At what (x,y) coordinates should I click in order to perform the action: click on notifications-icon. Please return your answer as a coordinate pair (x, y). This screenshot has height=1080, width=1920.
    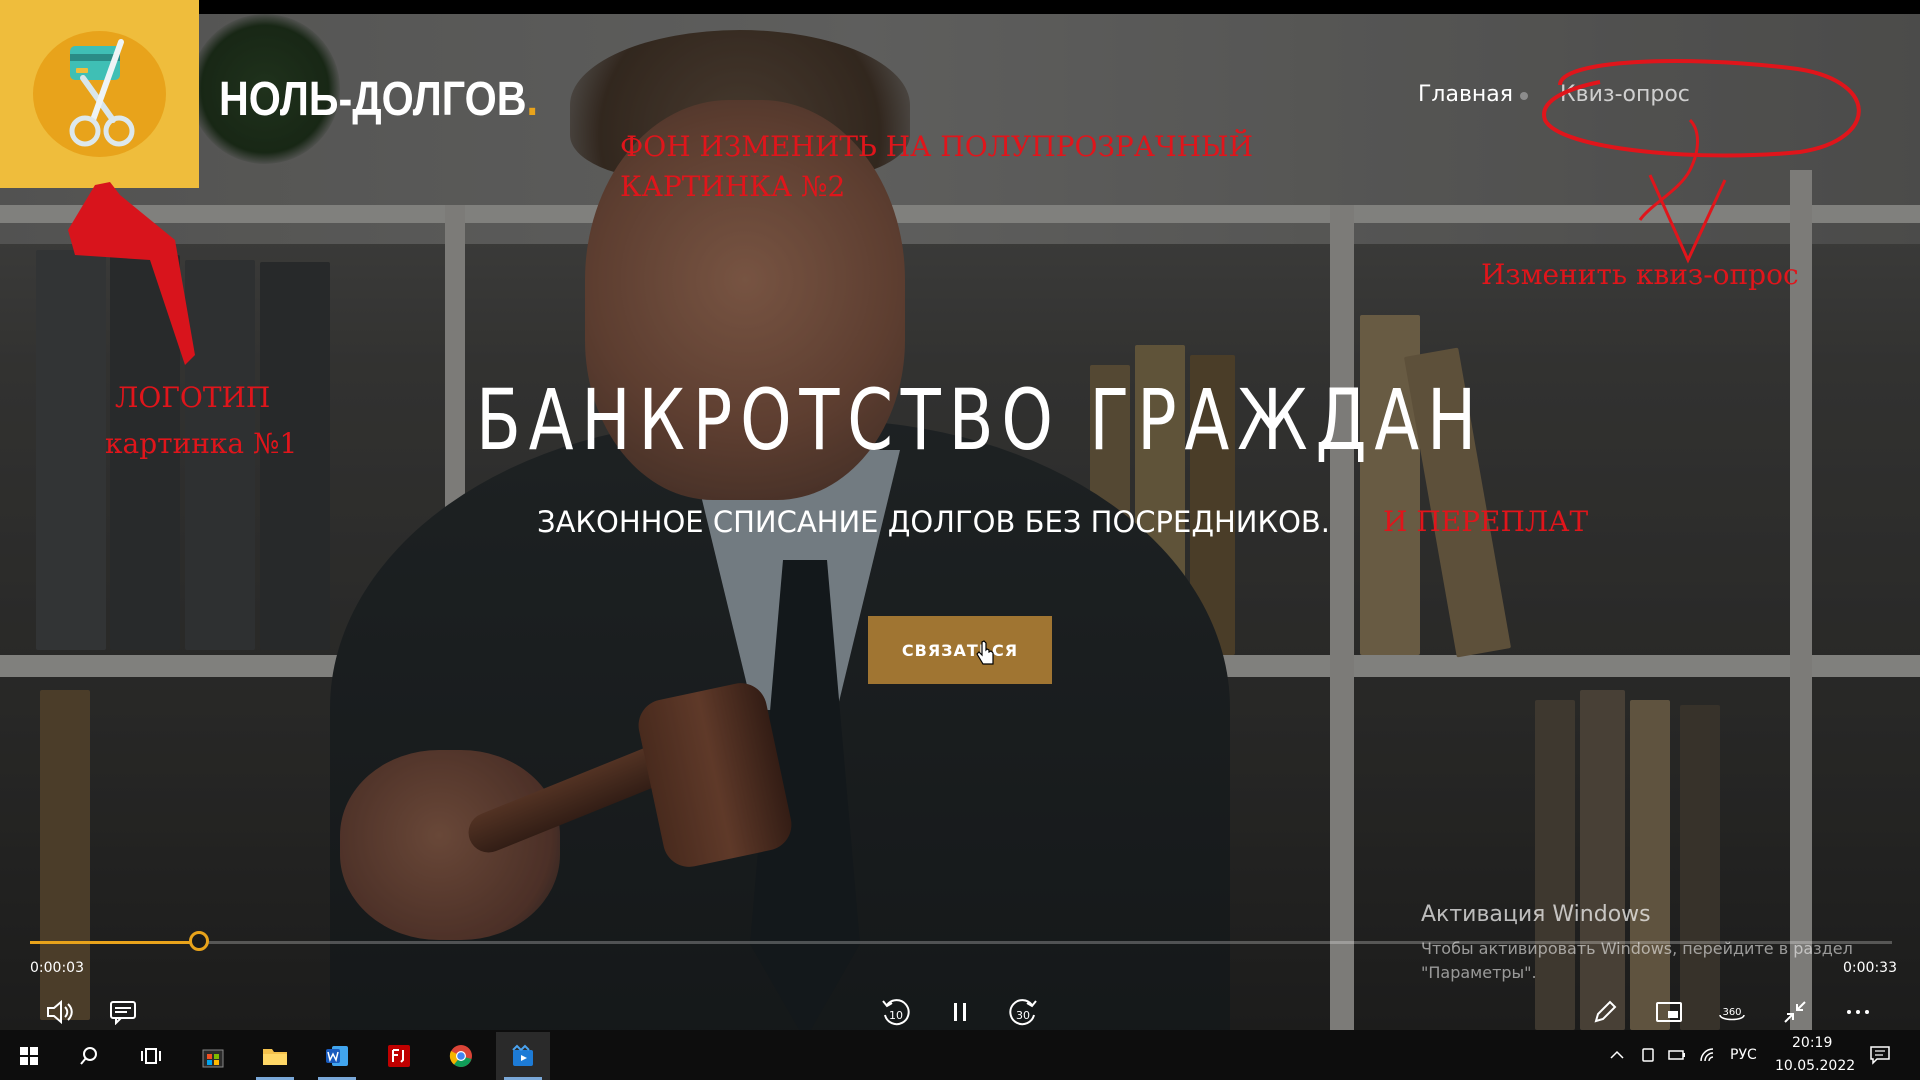
    Looking at the image, I should click on (1880, 1055).